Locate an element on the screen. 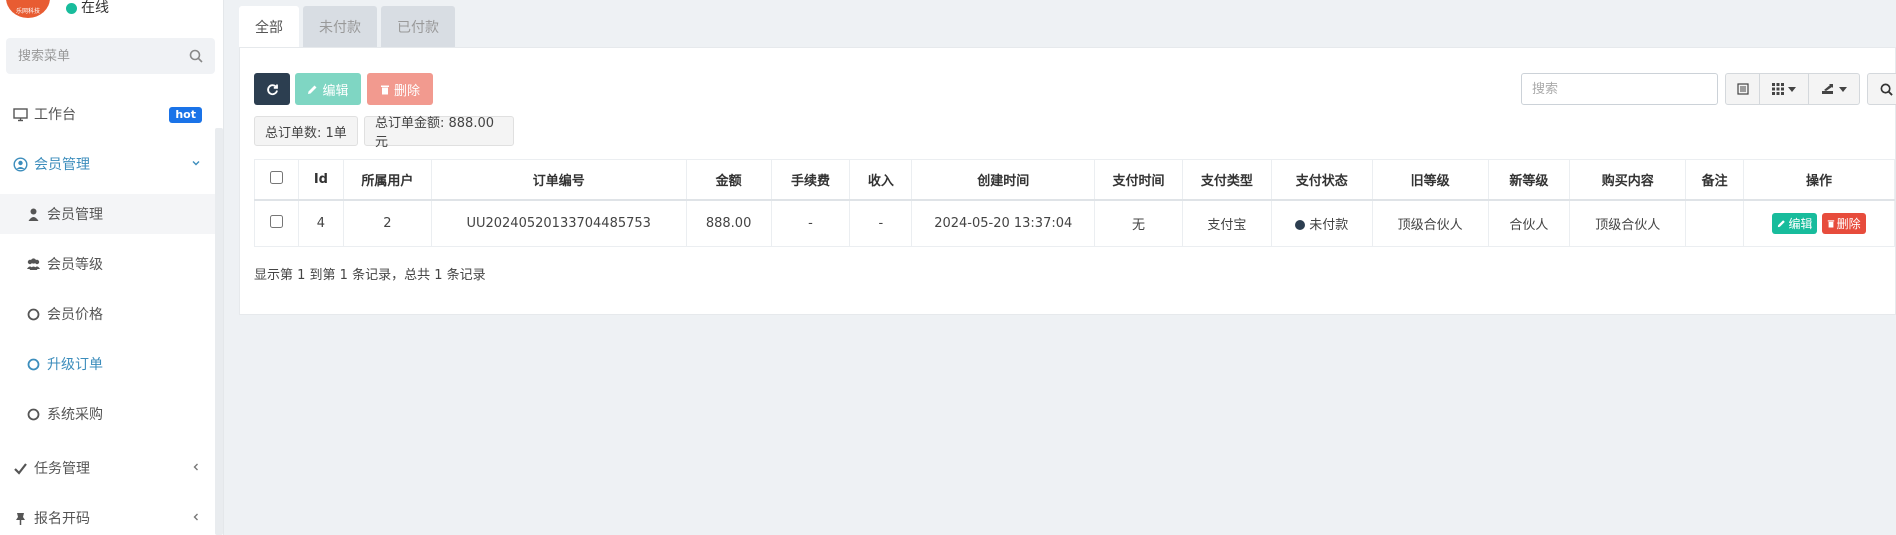 Image resolution: width=1896 pixels, height=535 pixels. cell-old-level: 顶级合伙人 is located at coordinates (1430, 223).